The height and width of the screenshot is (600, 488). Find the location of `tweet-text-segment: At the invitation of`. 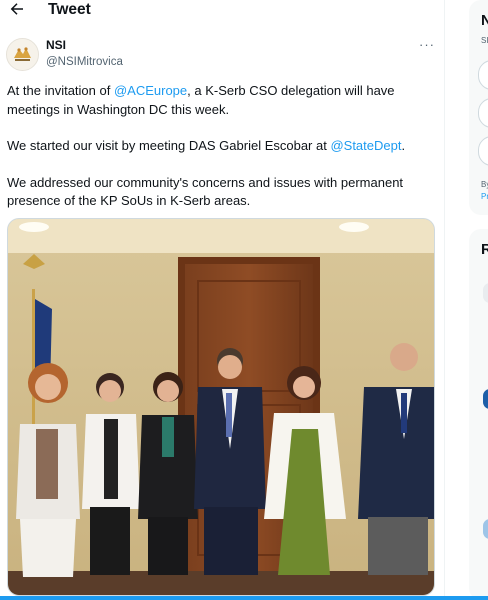

tweet-text-segment: At the invitation of is located at coordinates (60, 90).